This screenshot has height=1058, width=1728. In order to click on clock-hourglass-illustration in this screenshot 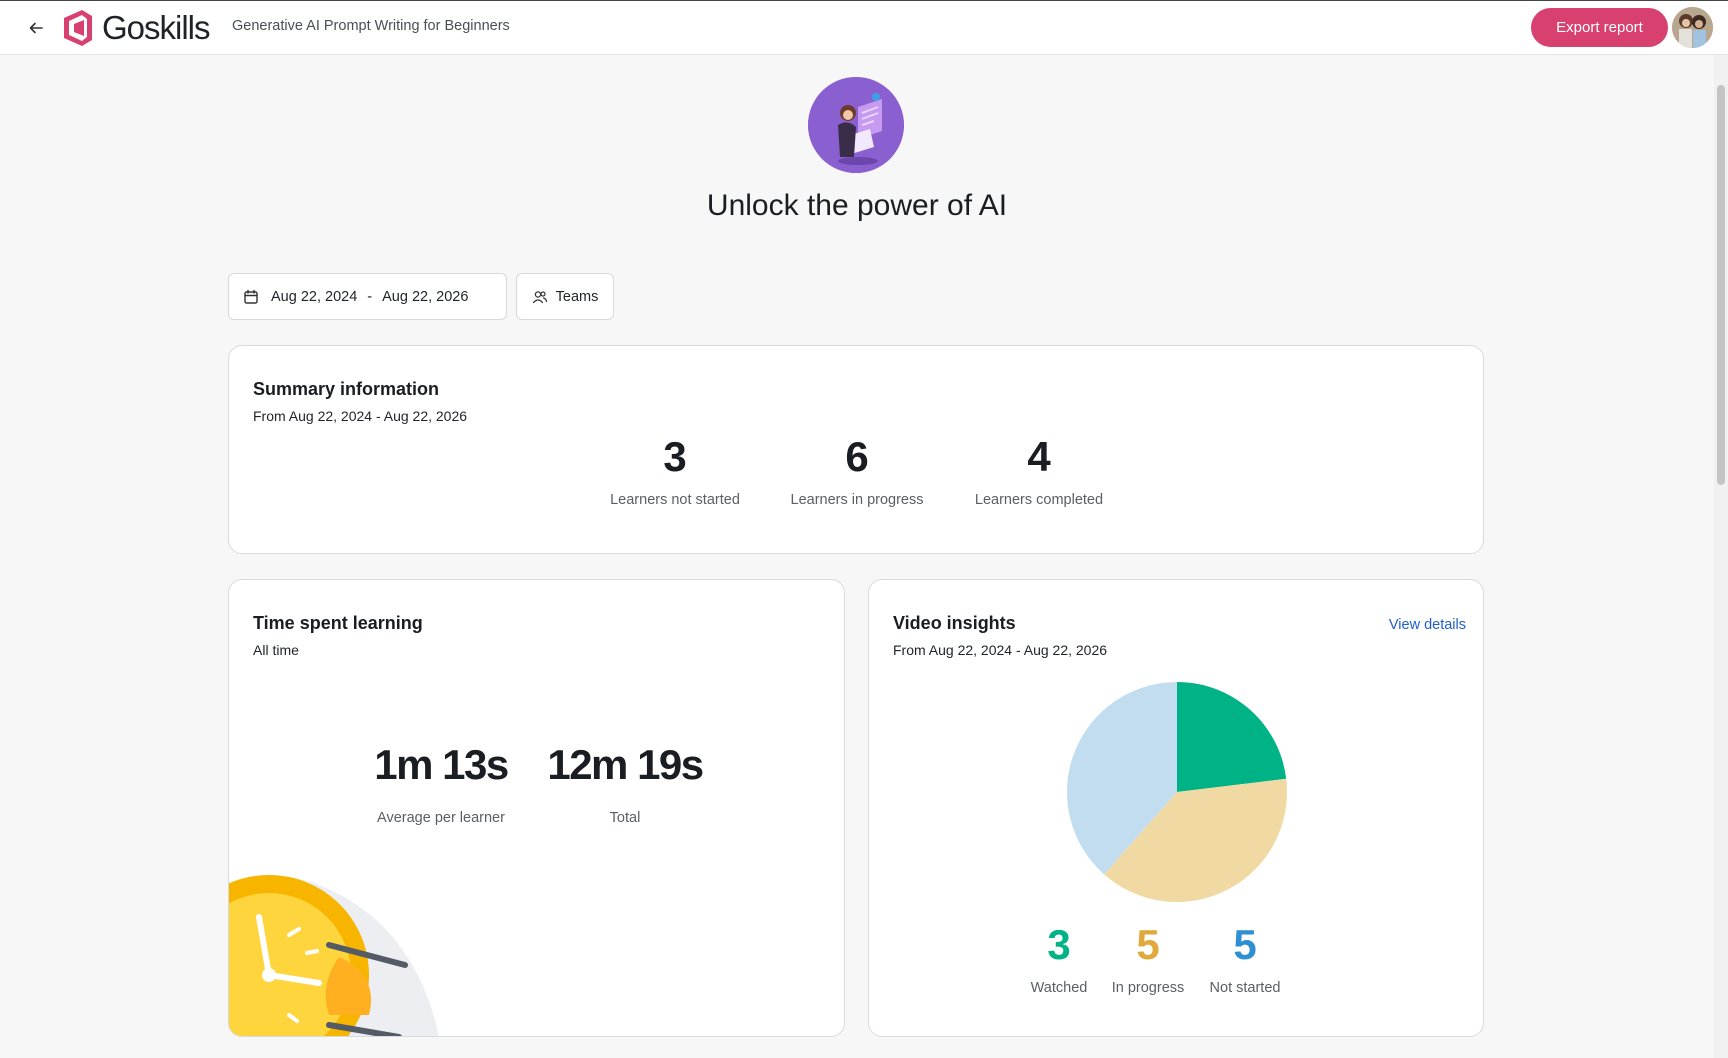, I will do `click(334, 955)`.